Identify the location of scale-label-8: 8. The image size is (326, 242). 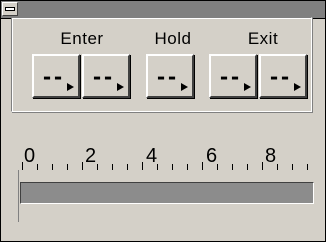
(271, 156).